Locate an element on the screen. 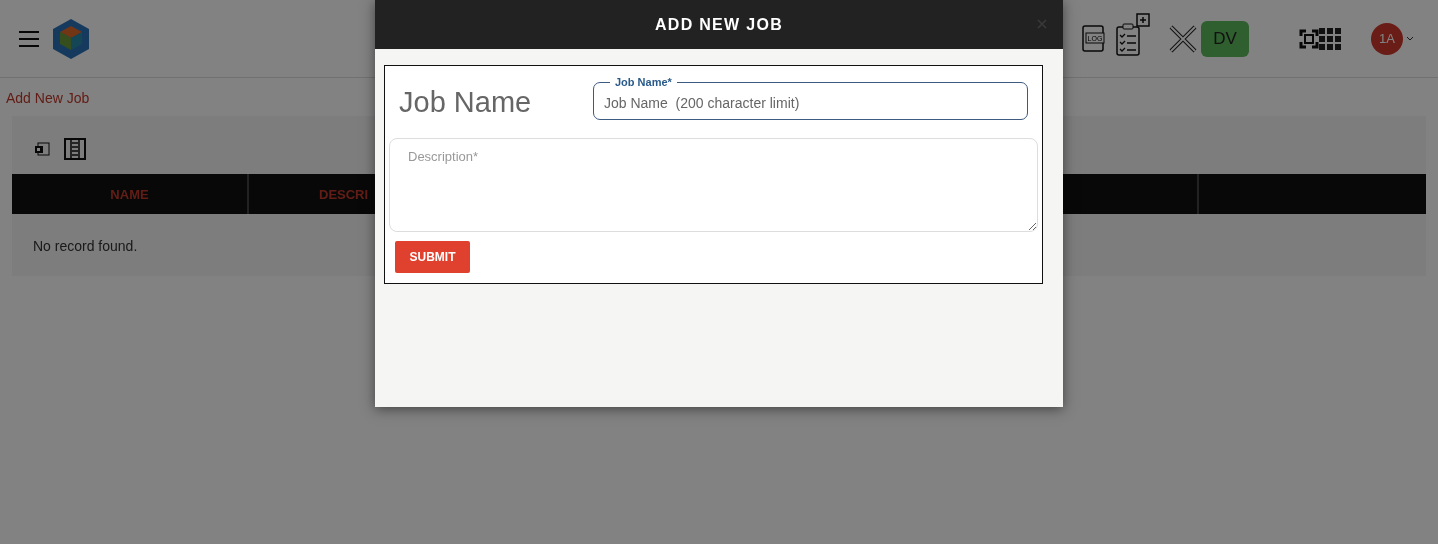 Image resolution: width=1438 pixels, height=544 pixels. apps-grid-icon is located at coordinates (1330, 38).